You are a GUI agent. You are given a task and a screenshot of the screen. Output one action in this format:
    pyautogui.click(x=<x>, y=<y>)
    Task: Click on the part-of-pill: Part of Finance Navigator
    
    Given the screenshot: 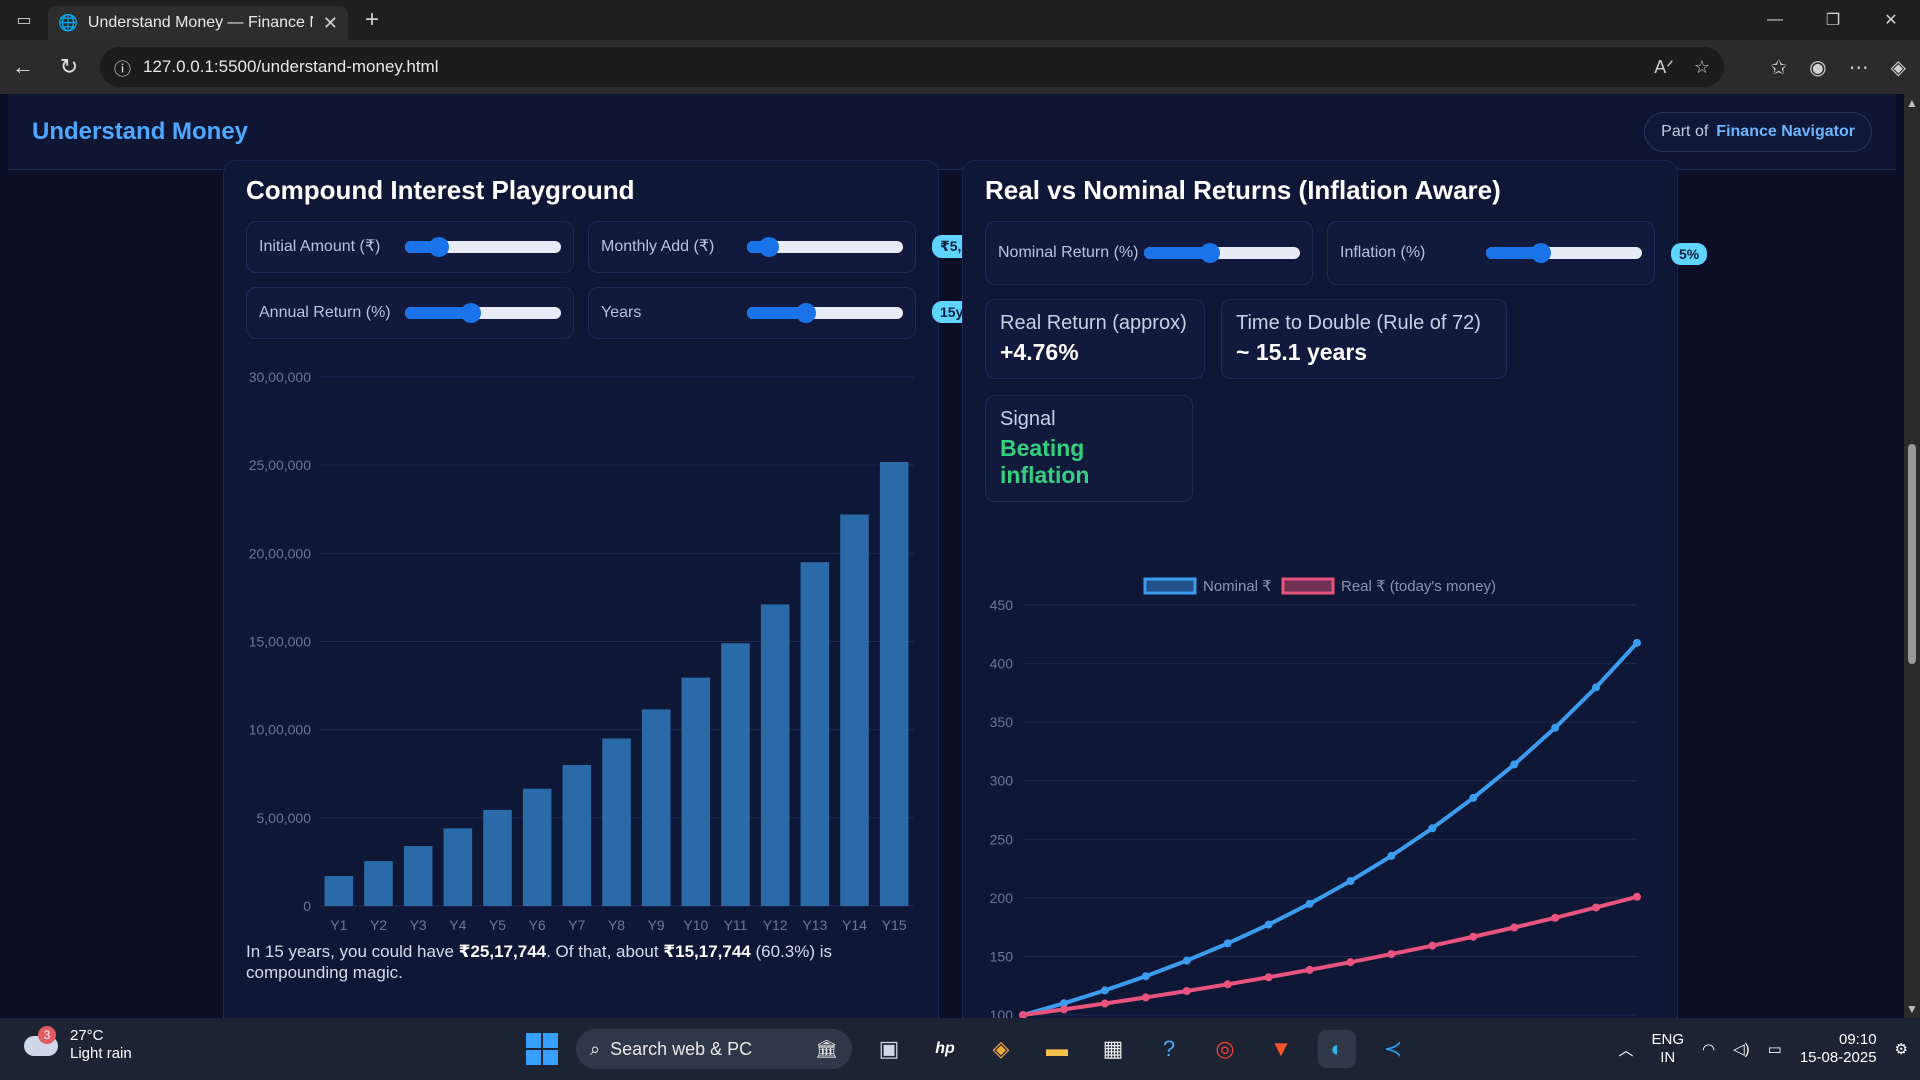 What is the action you would take?
    pyautogui.click(x=1758, y=131)
    